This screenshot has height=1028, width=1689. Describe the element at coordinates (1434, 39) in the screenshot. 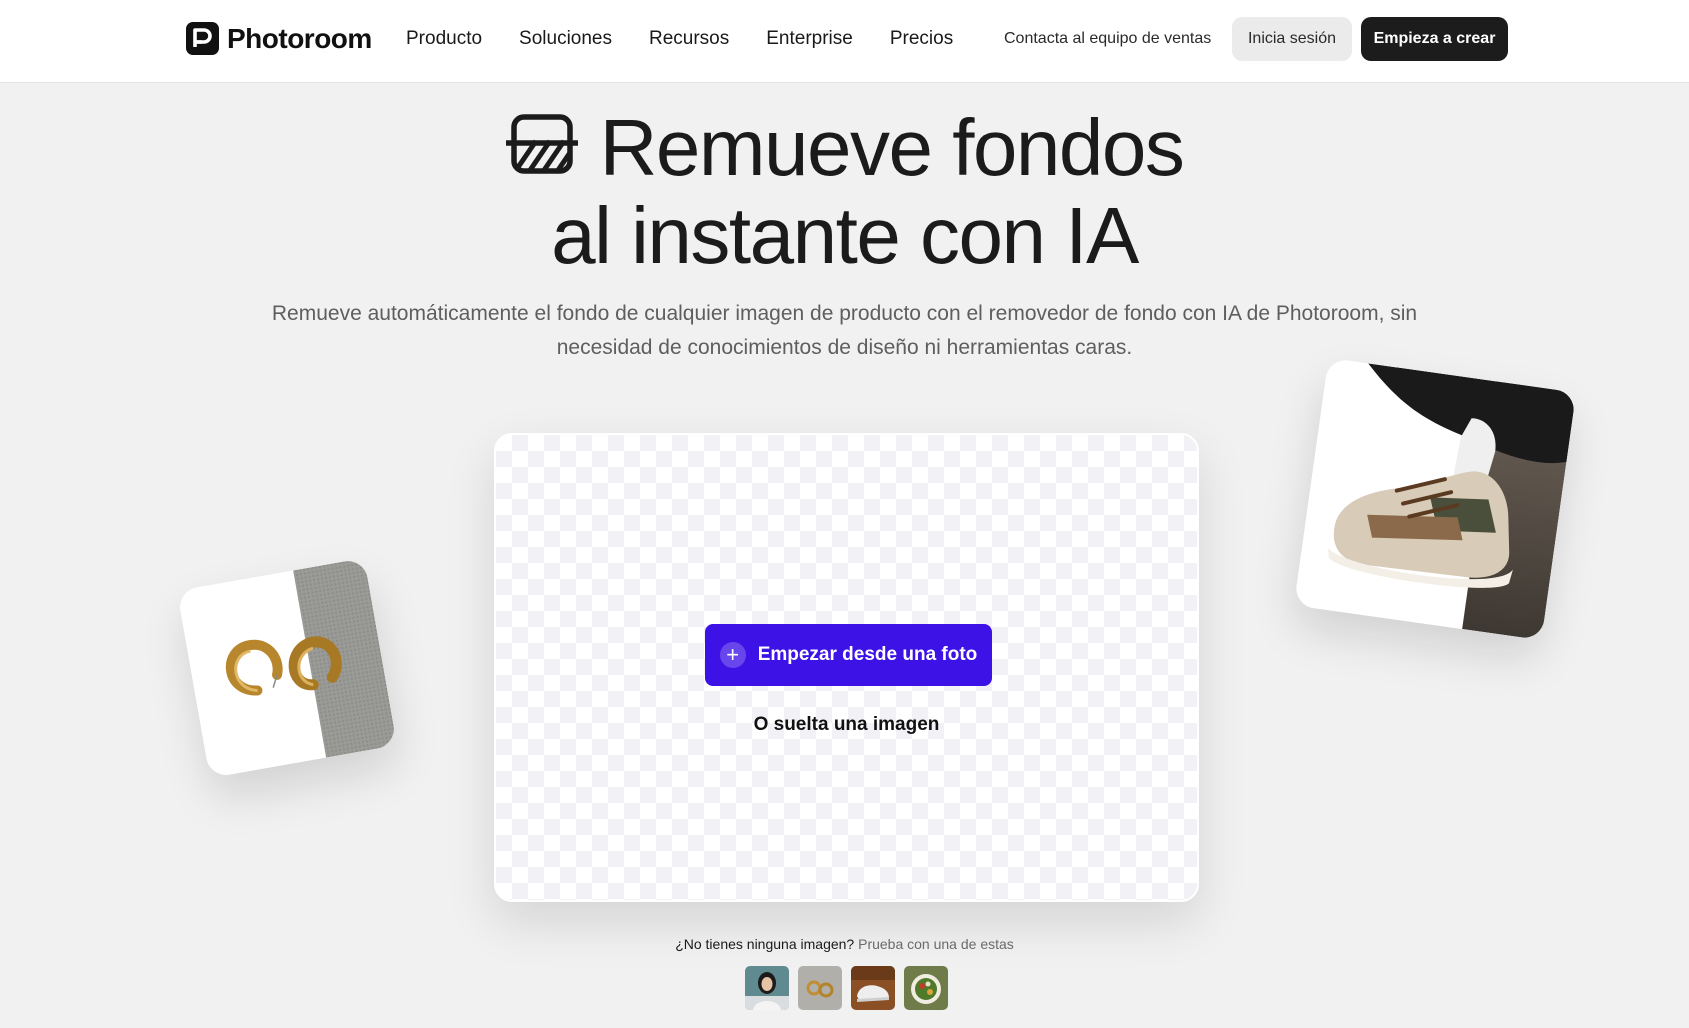

I see `start-creating-button: Empieza a crear` at that location.